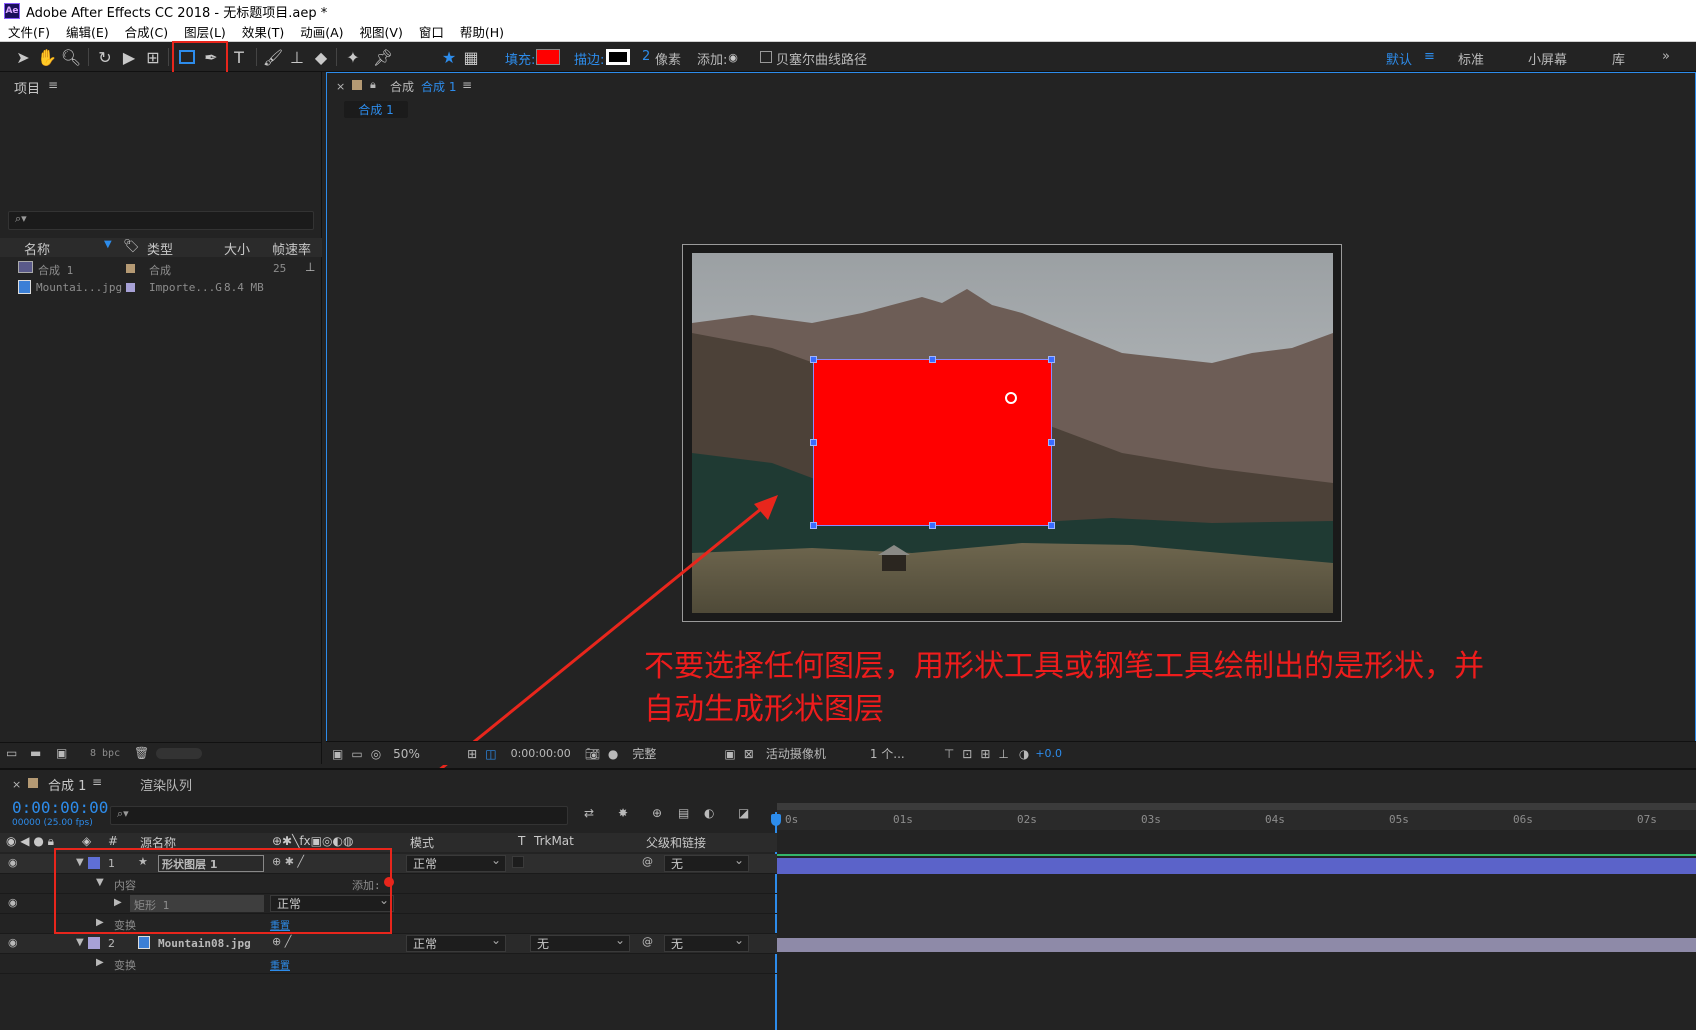 The height and width of the screenshot is (1030, 1696). Describe the element at coordinates (733, 57) in the screenshot. I see `add-menu-icon: ◉` at that location.